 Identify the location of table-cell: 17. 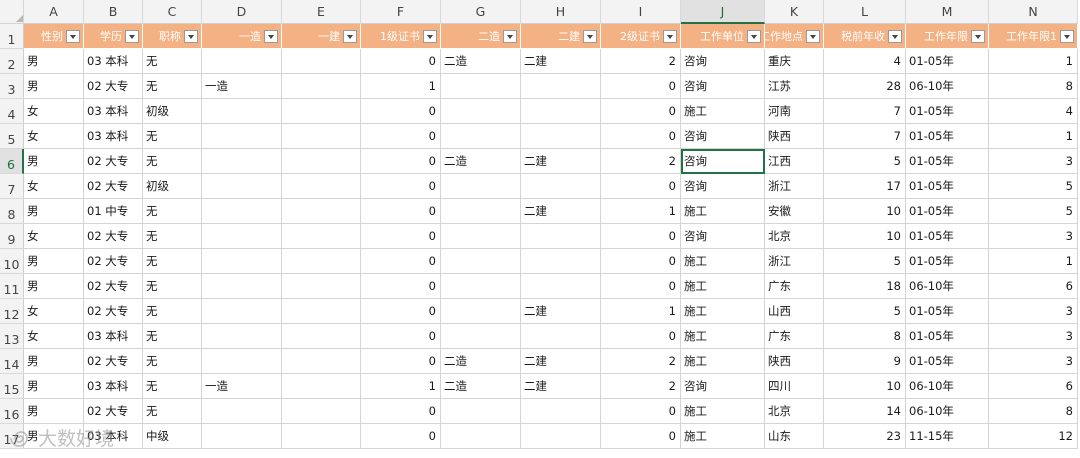
(865, 186).